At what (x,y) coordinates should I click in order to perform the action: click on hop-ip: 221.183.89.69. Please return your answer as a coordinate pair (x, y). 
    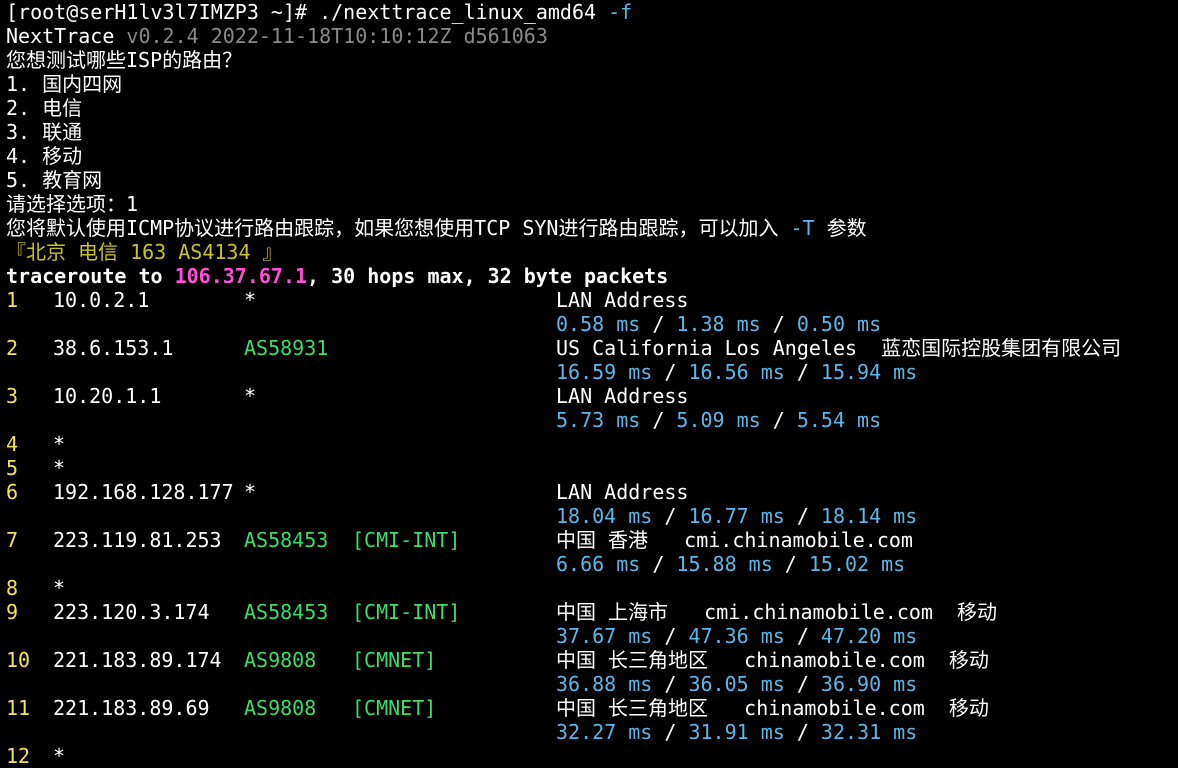
    Looking at the image, I should click on (131, 708).